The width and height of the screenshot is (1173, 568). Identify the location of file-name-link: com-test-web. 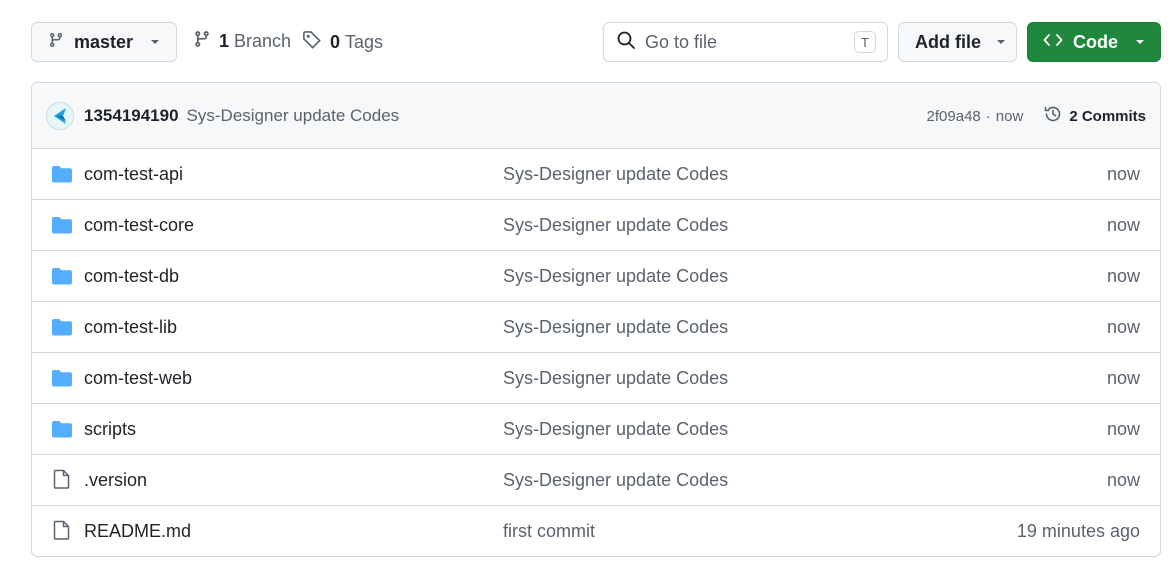
(138, 378).